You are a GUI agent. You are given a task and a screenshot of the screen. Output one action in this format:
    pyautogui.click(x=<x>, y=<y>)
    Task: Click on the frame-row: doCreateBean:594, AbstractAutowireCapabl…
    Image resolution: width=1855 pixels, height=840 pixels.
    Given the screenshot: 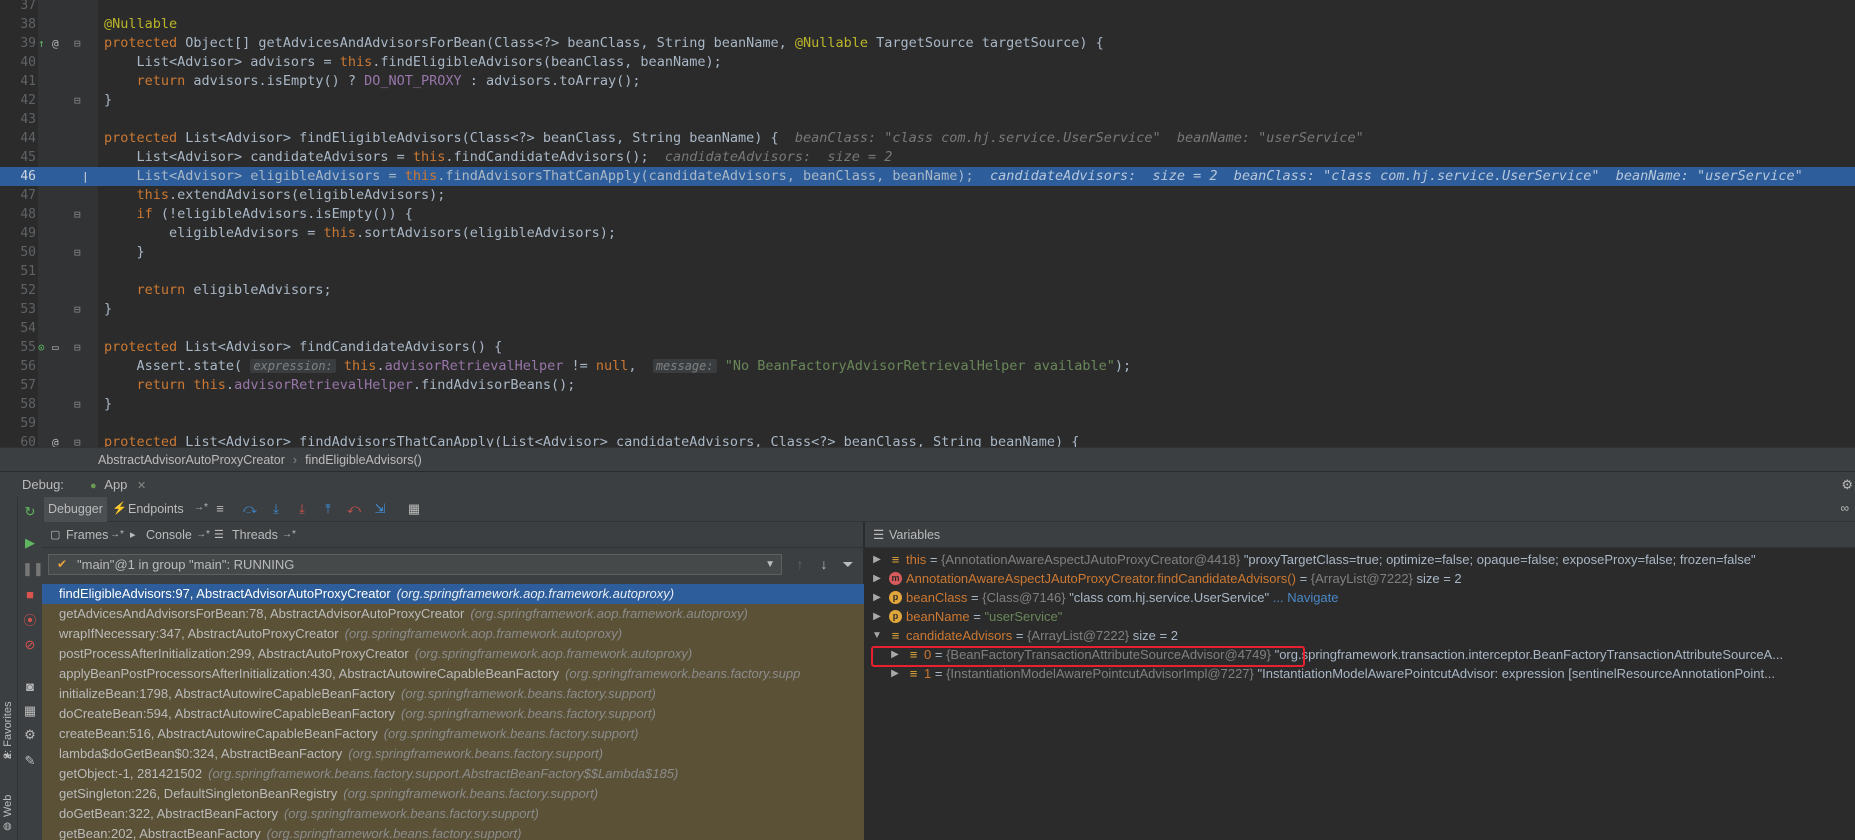 What is the action you would take?
    pyautogui.click(x=453, y=714)
    